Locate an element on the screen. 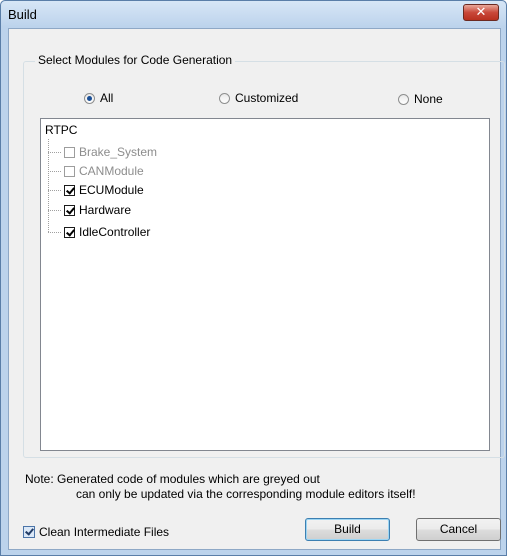 The width and height of the screenshot is (507, 556). tree-item-canmodule: CANModule is located at coordinates (96, 171).